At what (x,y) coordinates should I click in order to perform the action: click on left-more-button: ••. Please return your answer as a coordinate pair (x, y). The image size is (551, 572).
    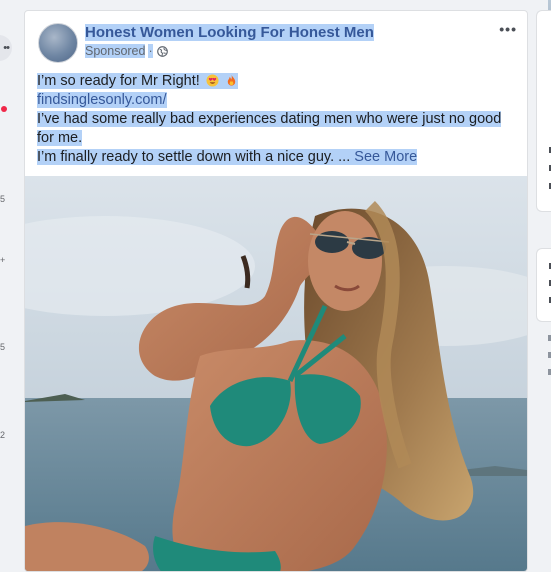
    Looking at the image, I should click on (6, 48).